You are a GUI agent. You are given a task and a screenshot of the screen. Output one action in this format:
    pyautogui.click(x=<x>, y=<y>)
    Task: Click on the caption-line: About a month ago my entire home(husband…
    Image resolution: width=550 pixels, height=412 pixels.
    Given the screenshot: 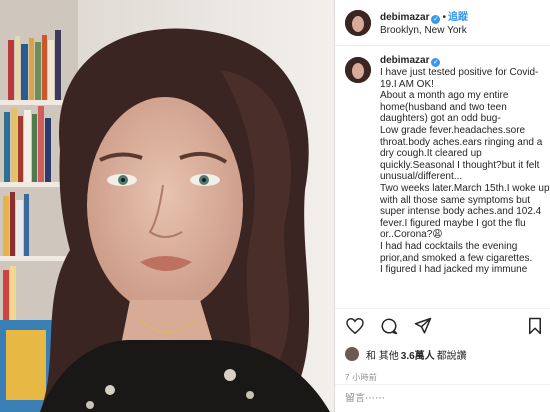 What is the action you would take?
    pyautogui.click(x=444, y=107)
    